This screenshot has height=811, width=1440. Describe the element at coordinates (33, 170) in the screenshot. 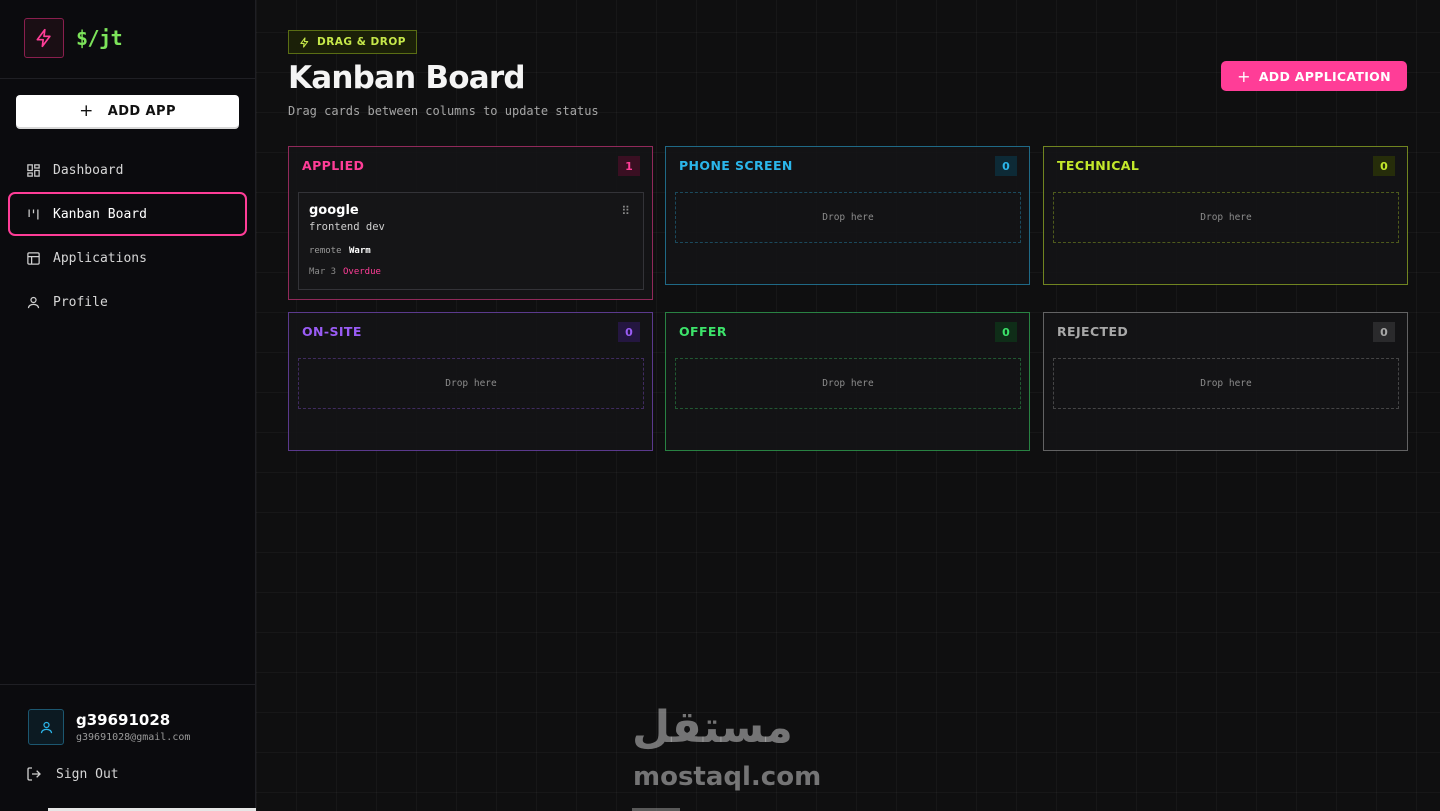

I see `dashboard-icon` at that location.